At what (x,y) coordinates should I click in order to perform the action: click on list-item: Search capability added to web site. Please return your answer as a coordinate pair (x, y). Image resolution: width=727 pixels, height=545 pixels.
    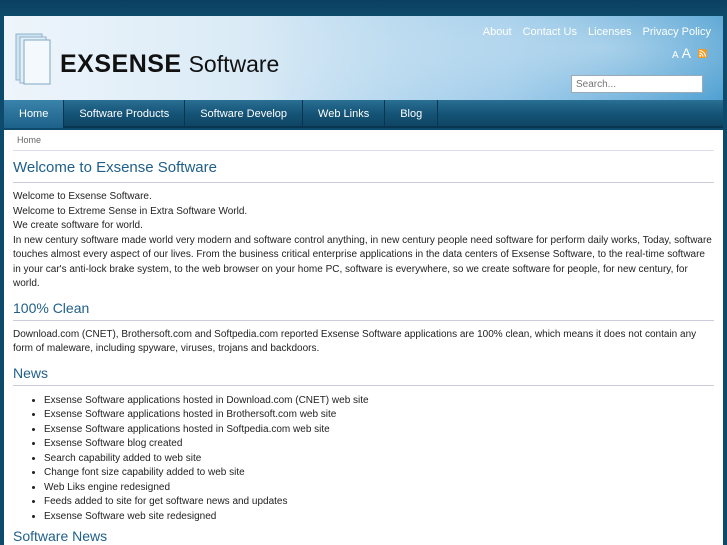
    Looking at the image, I should click on (379, 459).